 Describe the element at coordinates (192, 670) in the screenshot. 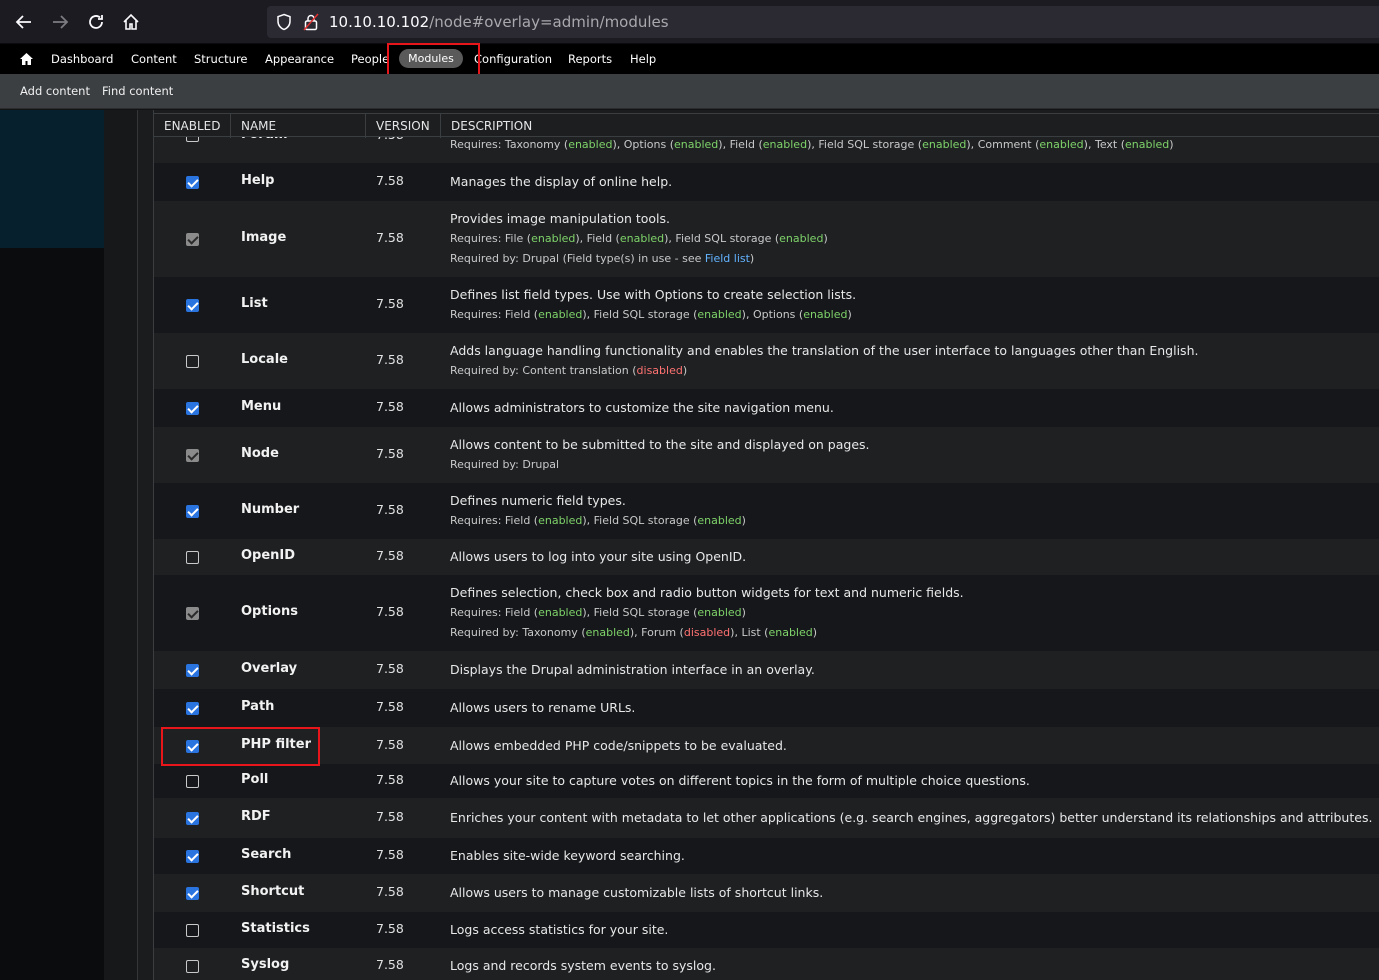

I see `enable-checkbox-overlay` at that location.